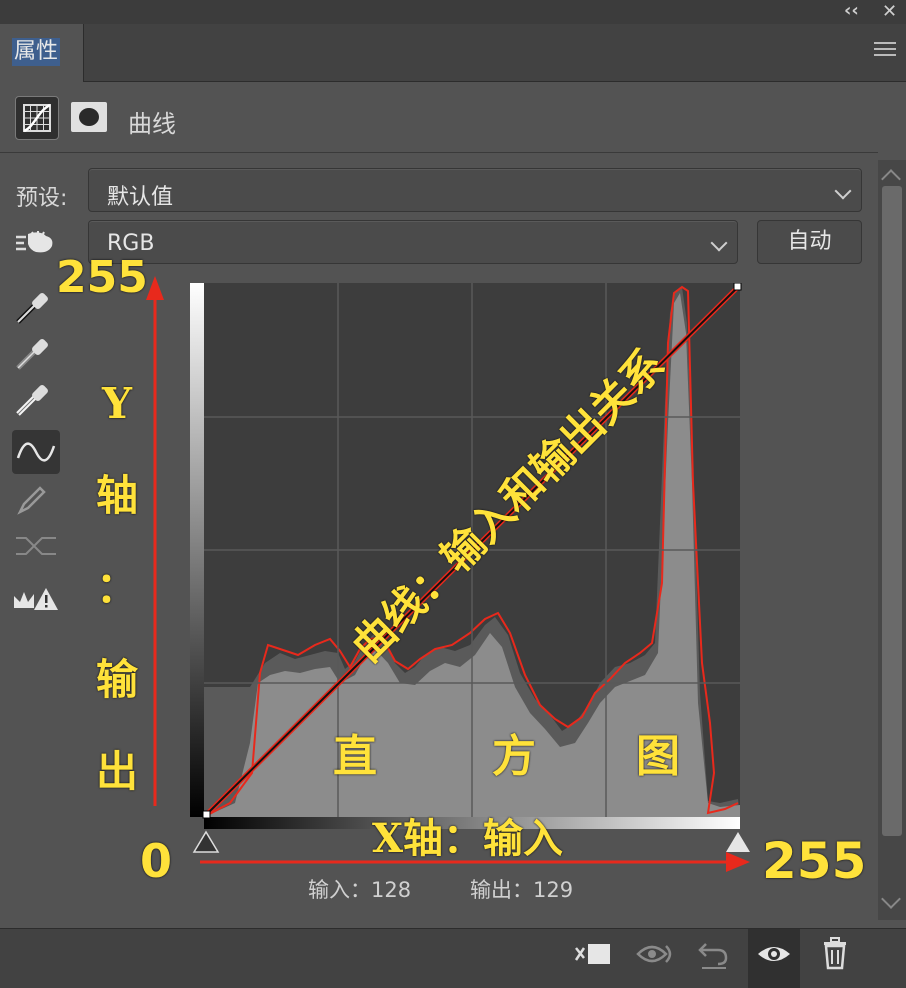  I want to click on auto-button: 自动, so click(809, 242).